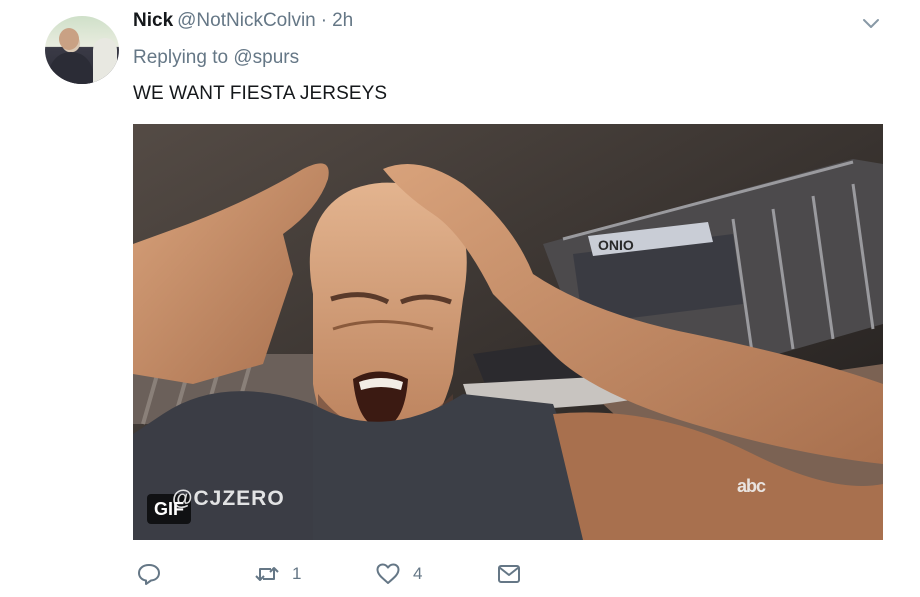 This screenshot has width=920, height=597. Describe the element at coordinates (342, 21) in the screenshot. I see `timestamp: 2h` at that location.